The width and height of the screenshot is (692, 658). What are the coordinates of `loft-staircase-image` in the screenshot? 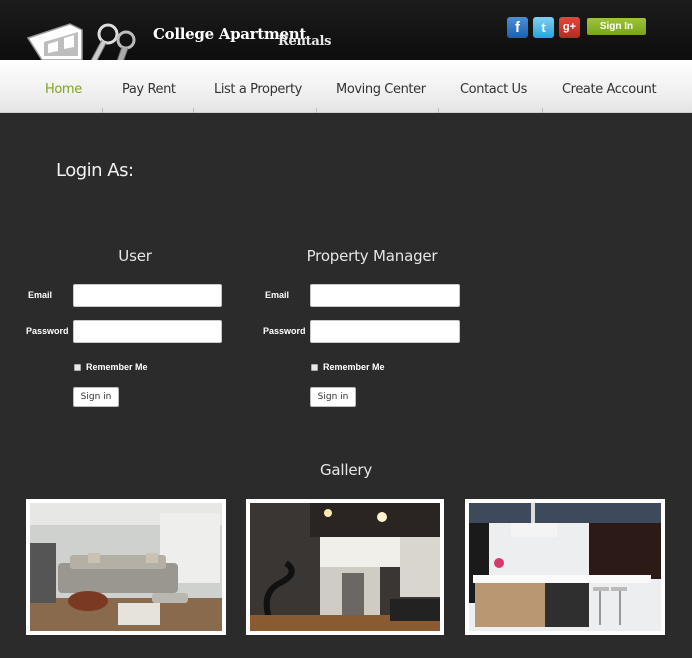 It's located at (345, 567).